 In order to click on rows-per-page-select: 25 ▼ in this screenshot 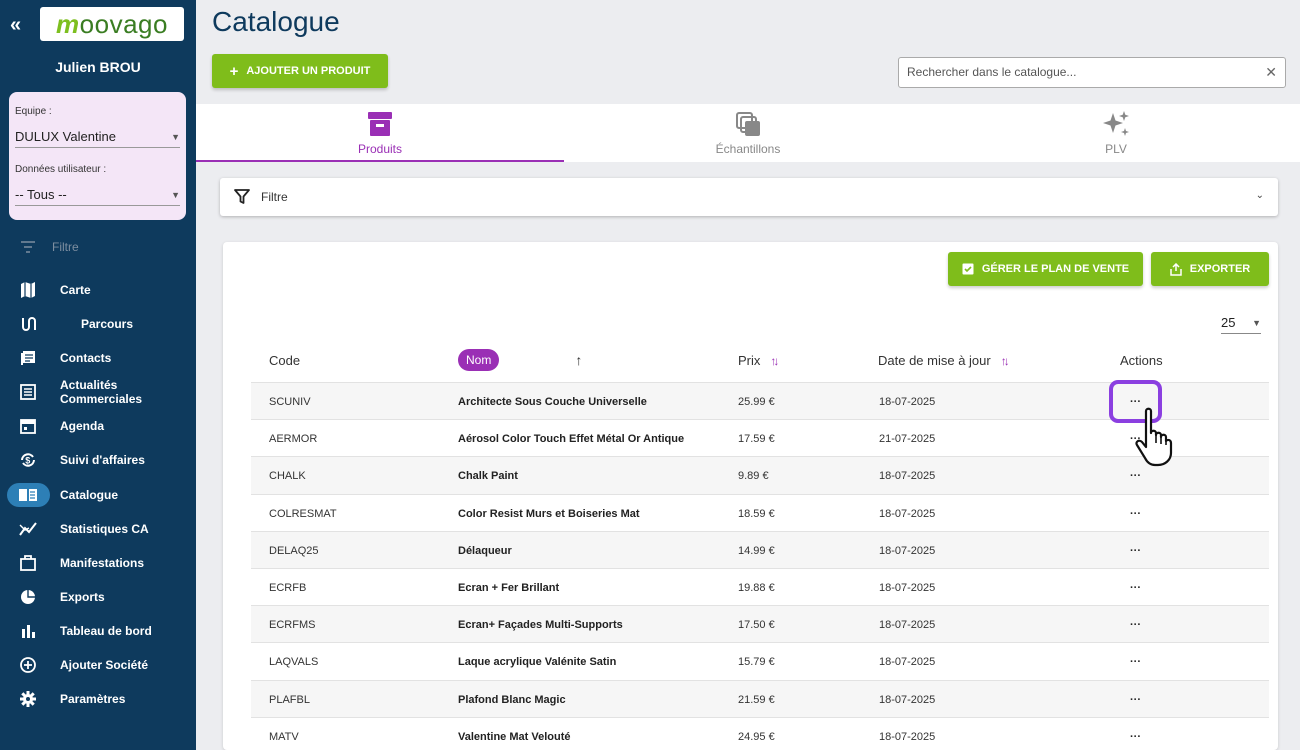, I will do `click(1241, 323)`.